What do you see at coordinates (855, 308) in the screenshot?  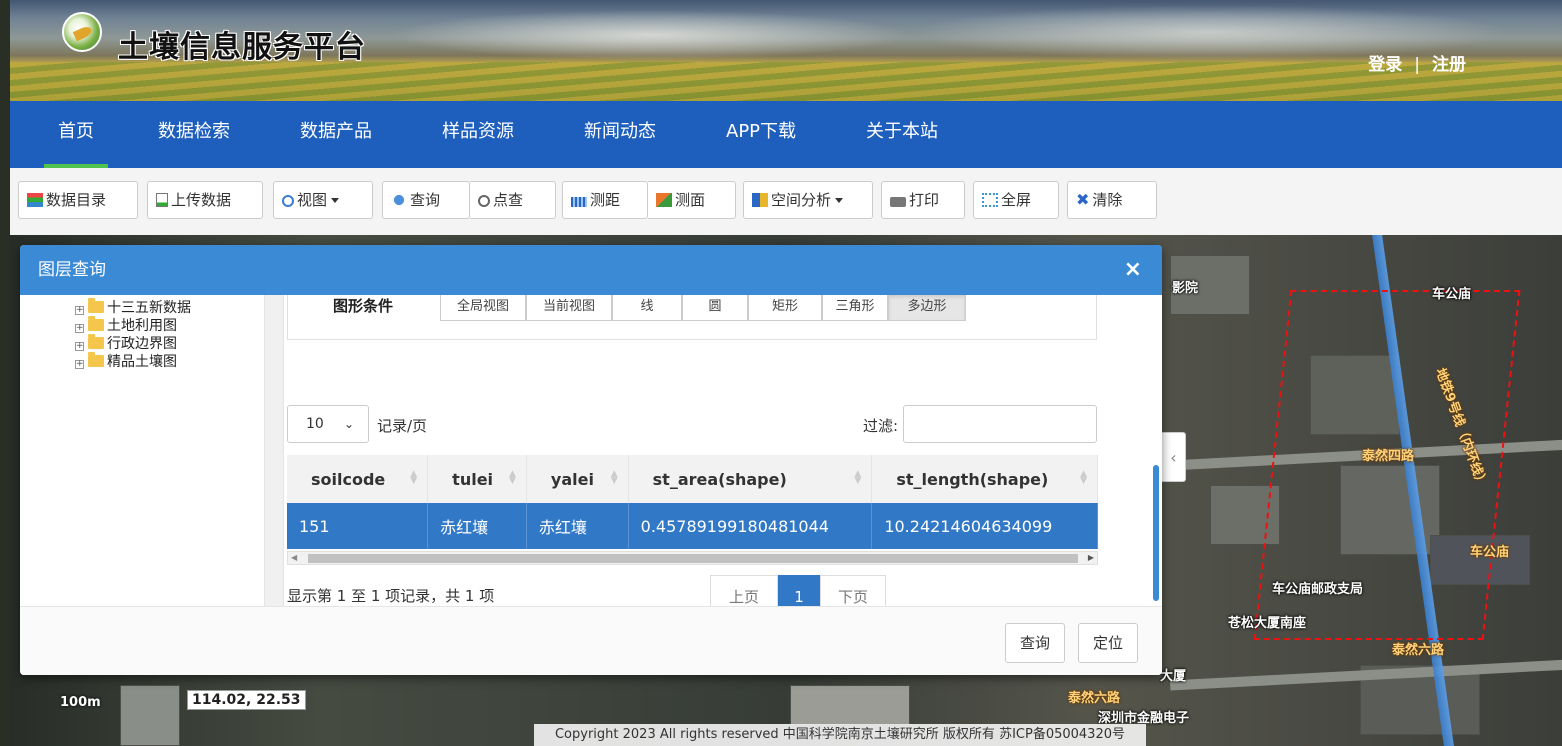 I see `condition-triangle: 三角形` at bounding box center [855, 308].